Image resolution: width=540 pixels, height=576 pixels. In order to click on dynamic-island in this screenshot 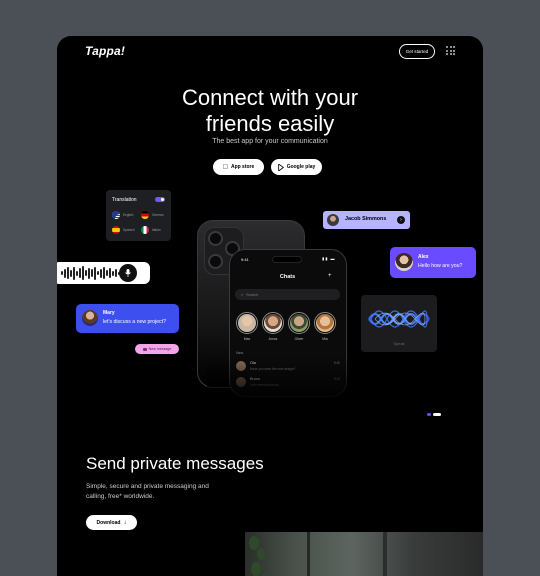, I will do `click(287, 259)`.